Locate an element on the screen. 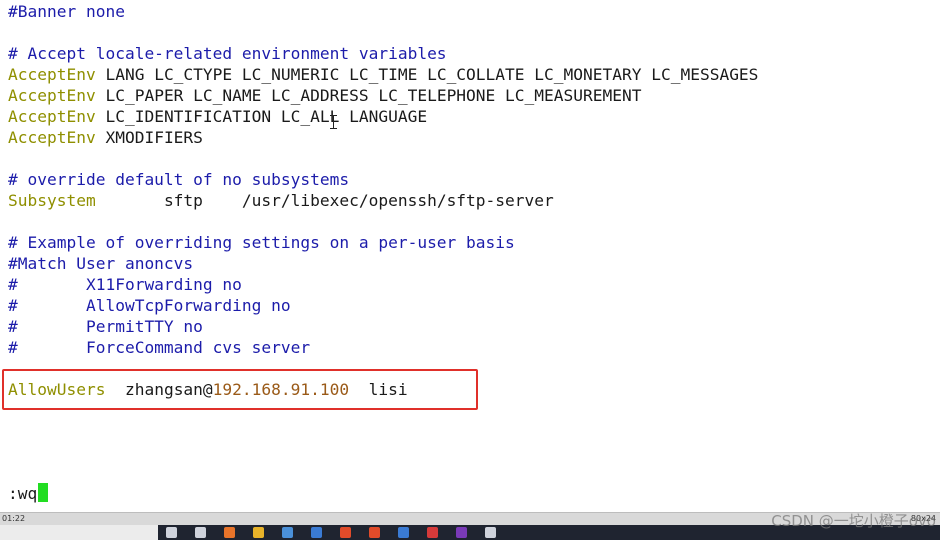 The image size is (940, 540). editor-line: # X11Forwarding no is located at coordinates (125, 284).